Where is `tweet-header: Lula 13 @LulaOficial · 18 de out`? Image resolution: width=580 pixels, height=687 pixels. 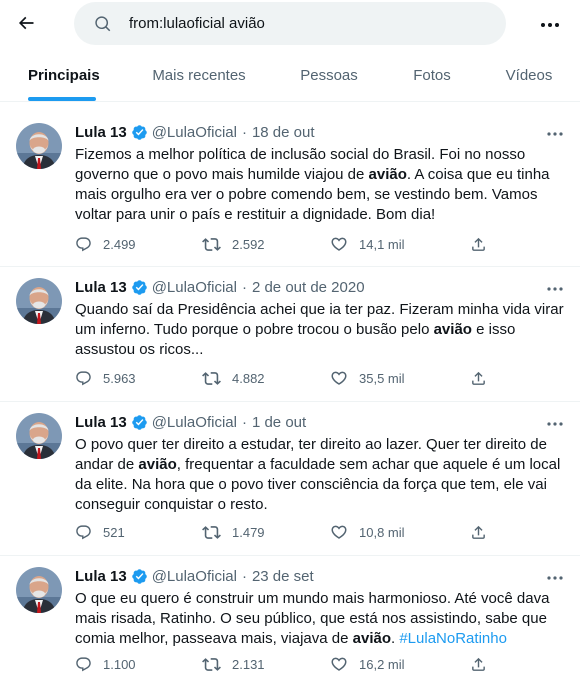
tweet-header: Lula 13 @LulaOficial · 18 de out is located at coordinates (195, 132).